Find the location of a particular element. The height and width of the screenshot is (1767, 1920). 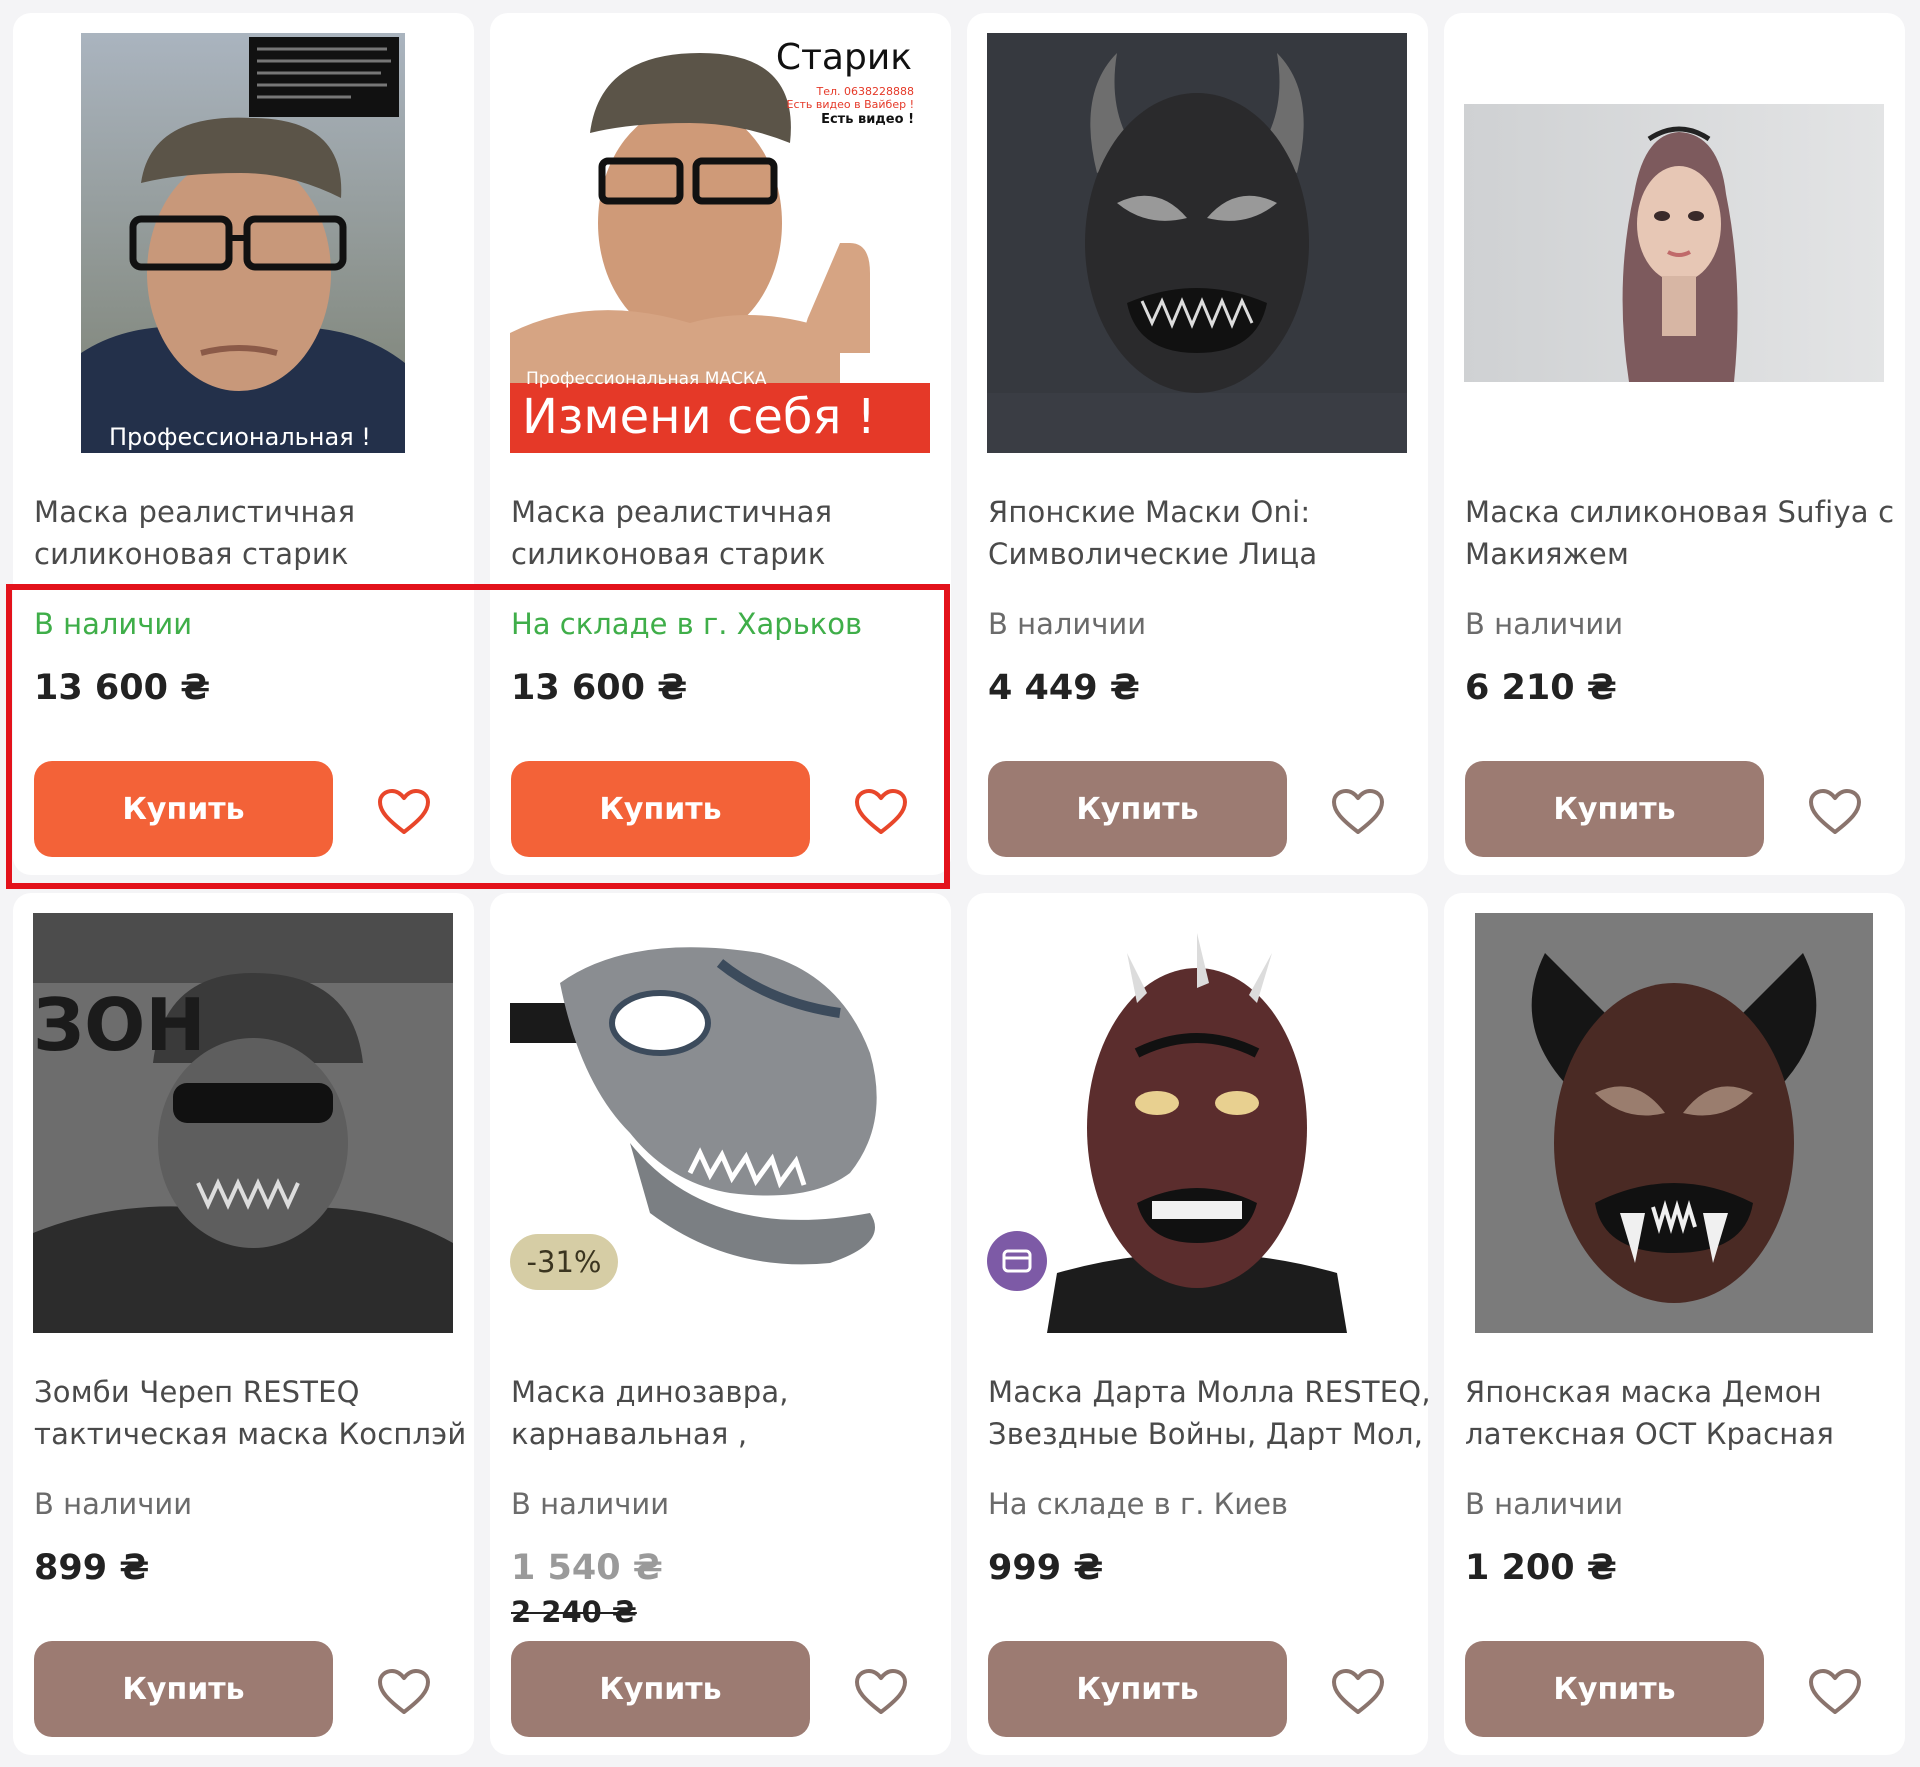

product-title: Маска силиконовая Sufiya с Макияжем is located at coordinates (1679, 533).